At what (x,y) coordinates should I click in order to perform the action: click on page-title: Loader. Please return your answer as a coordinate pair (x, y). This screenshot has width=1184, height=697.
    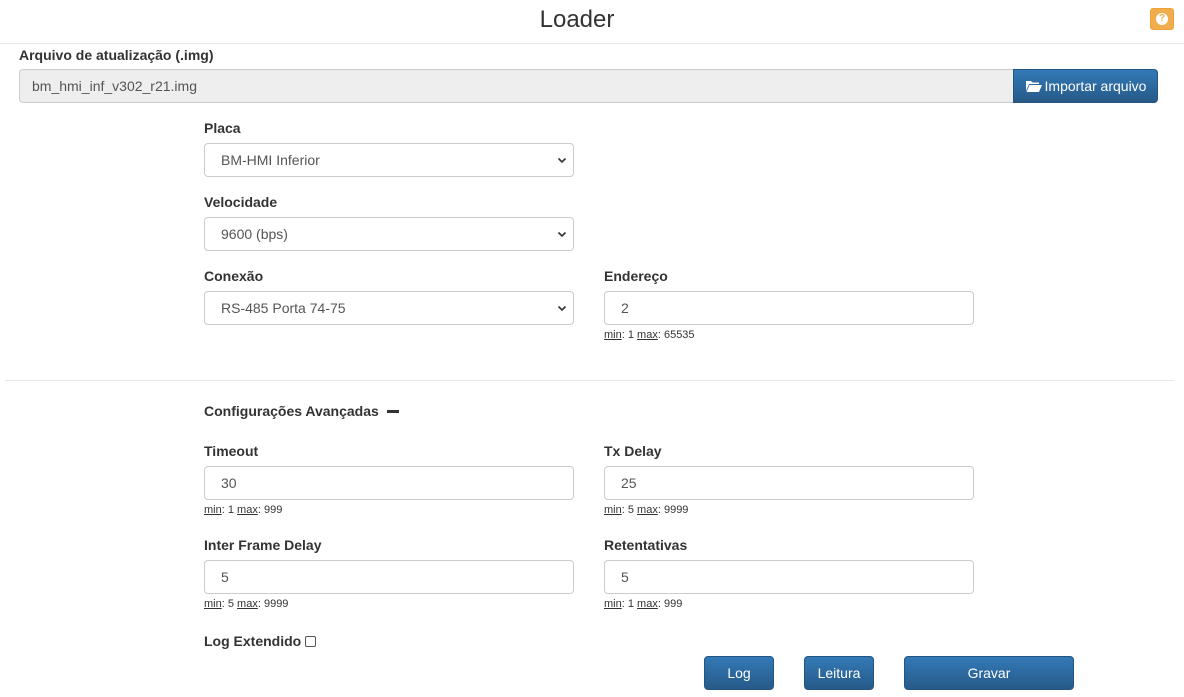
    Looking at the image, I should click on (577, 19).